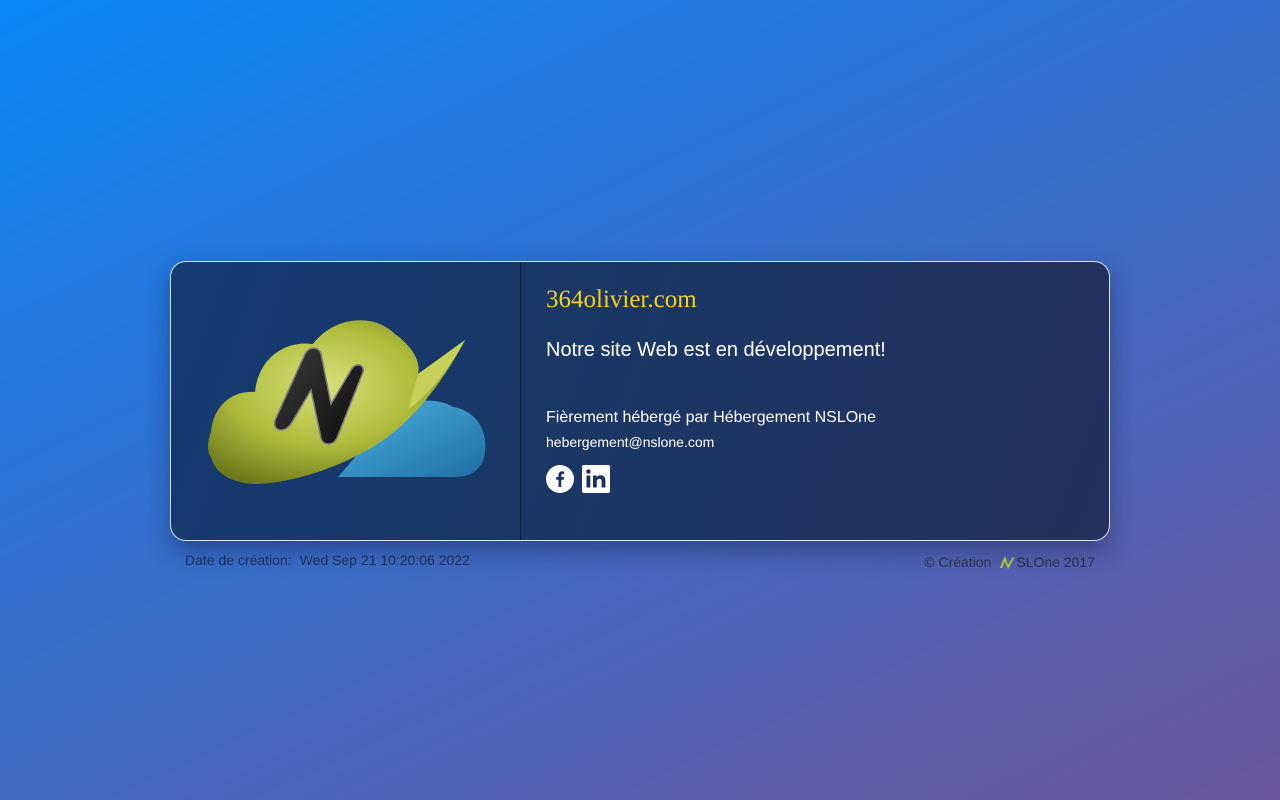 Image resolution: width=1280 pixels, height=800 pixels. Describe the element at coordinates (621, 299) in the screenshot. I see `site-title: 364olivier.com` at that location.